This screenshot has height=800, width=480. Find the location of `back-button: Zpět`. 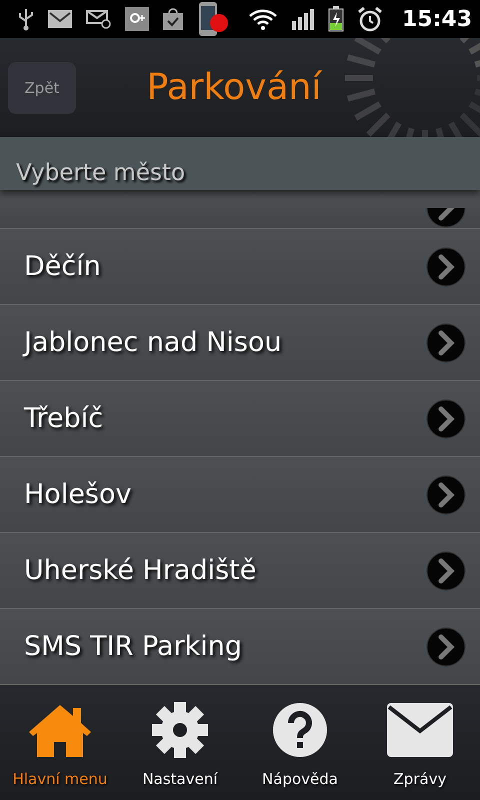

back-button: Zpět is located at coordinates (42, 88).